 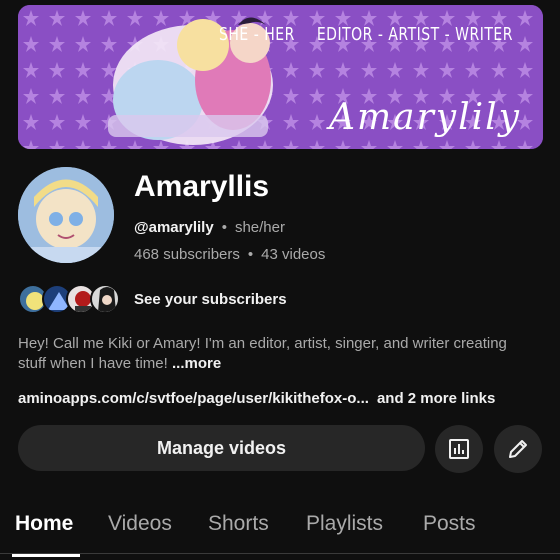 I want to click on analytics-icon, so click(x=459, y=449).